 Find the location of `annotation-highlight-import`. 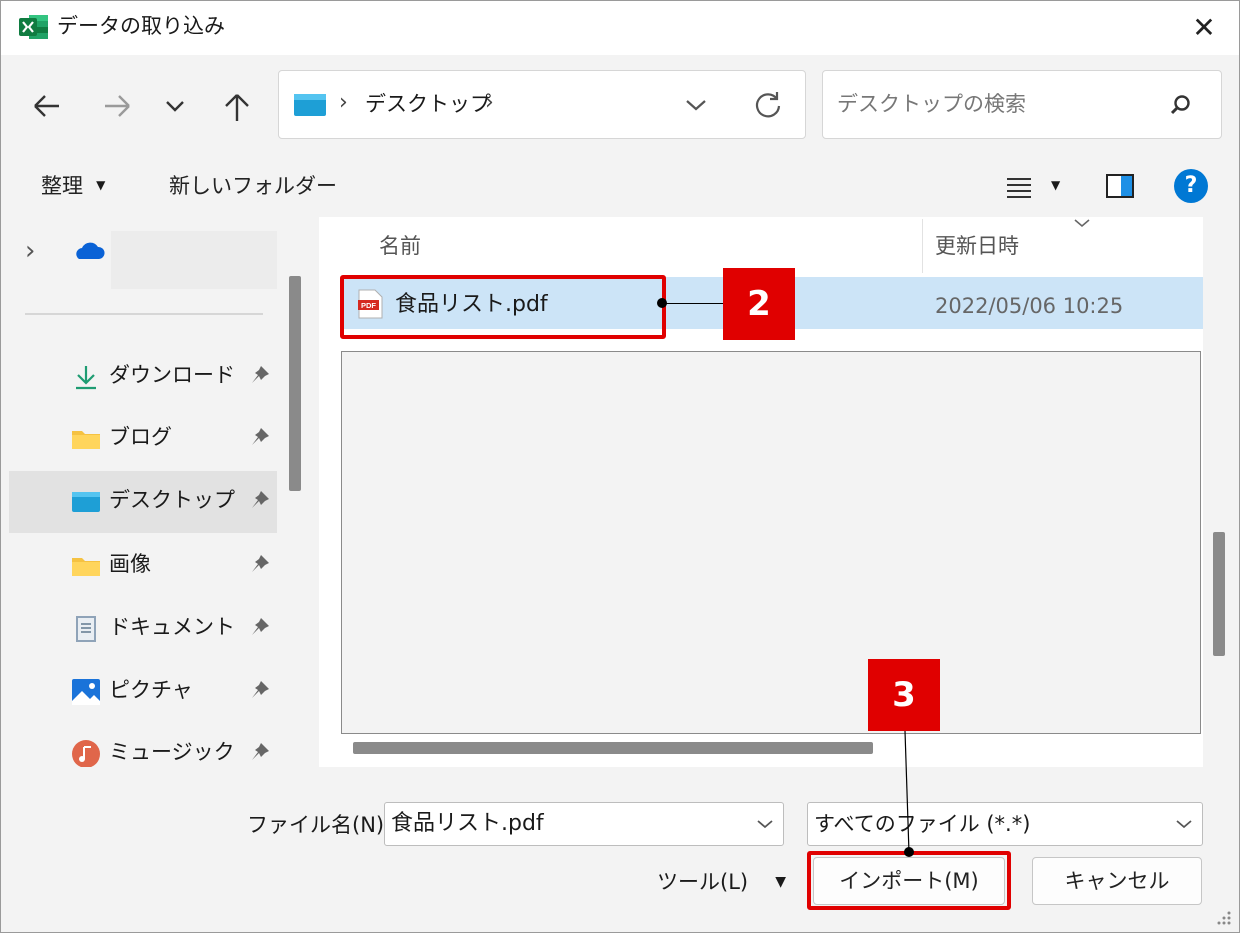

annotation-highlight-import is located at coordinates (909, 880).